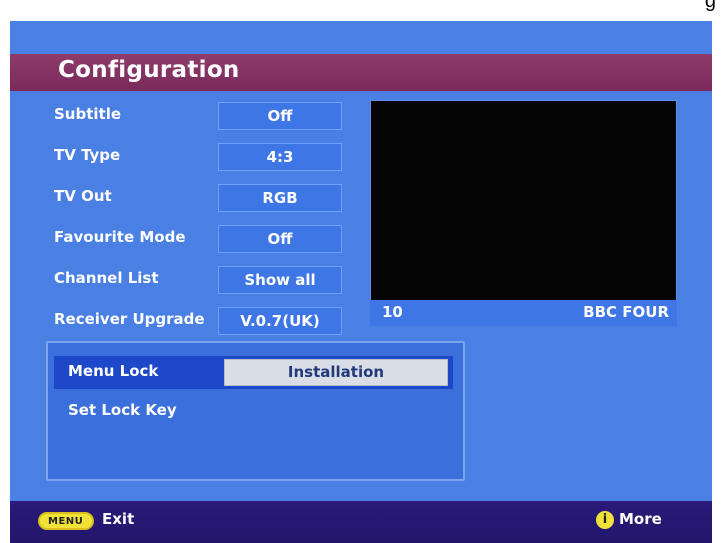 The width and height of the screenshot is (722, 543). I want to click on menu-lock-label: Menu Lock, so click(113, 371).